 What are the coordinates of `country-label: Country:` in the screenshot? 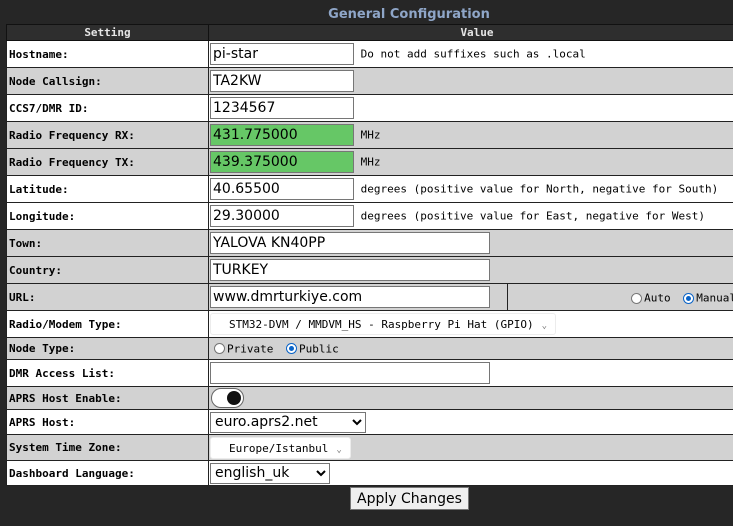 It's located at (107, 270).